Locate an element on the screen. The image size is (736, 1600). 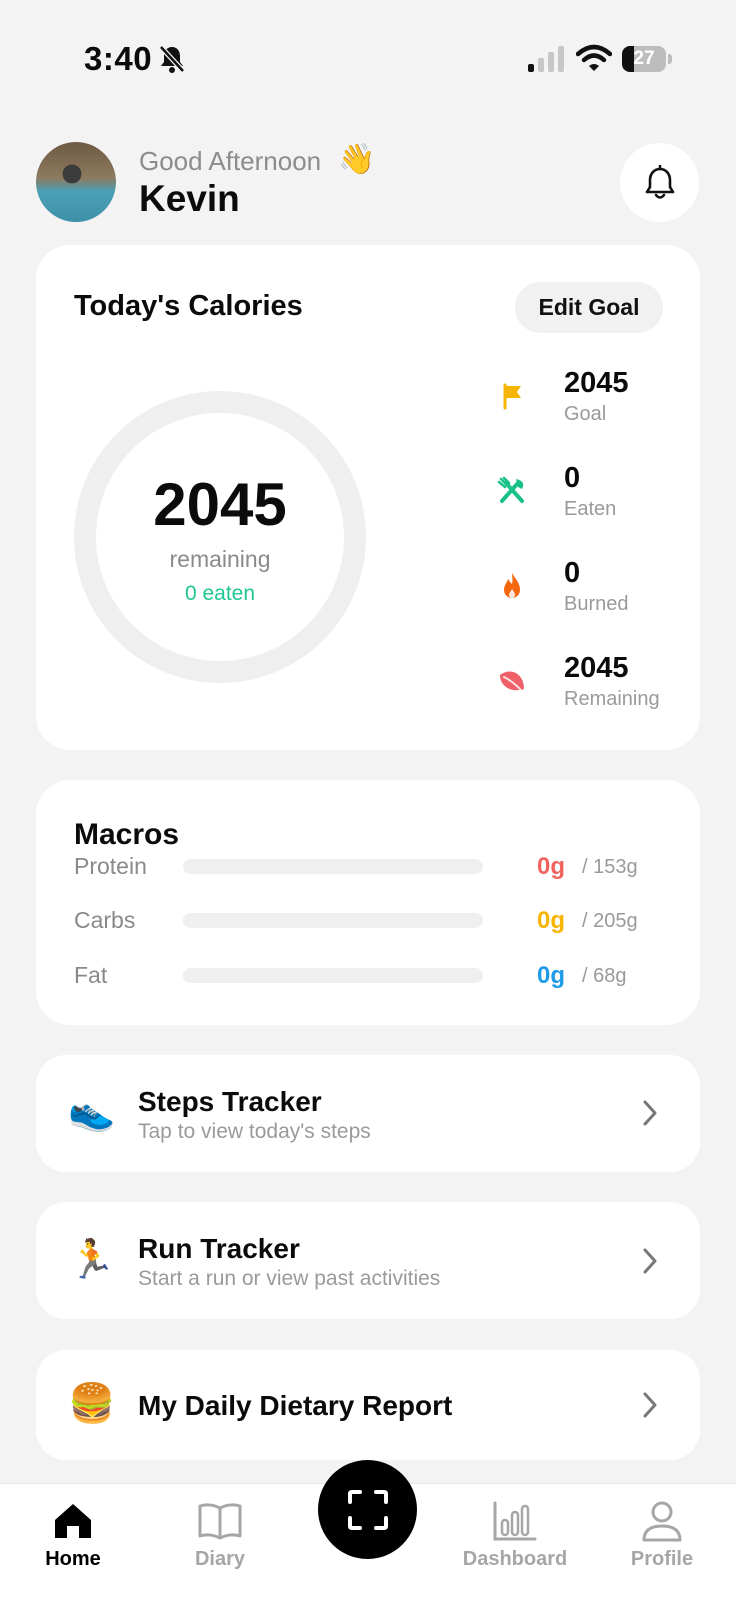
macro-protein-target: / 153g is located at coordinates (610, 867).